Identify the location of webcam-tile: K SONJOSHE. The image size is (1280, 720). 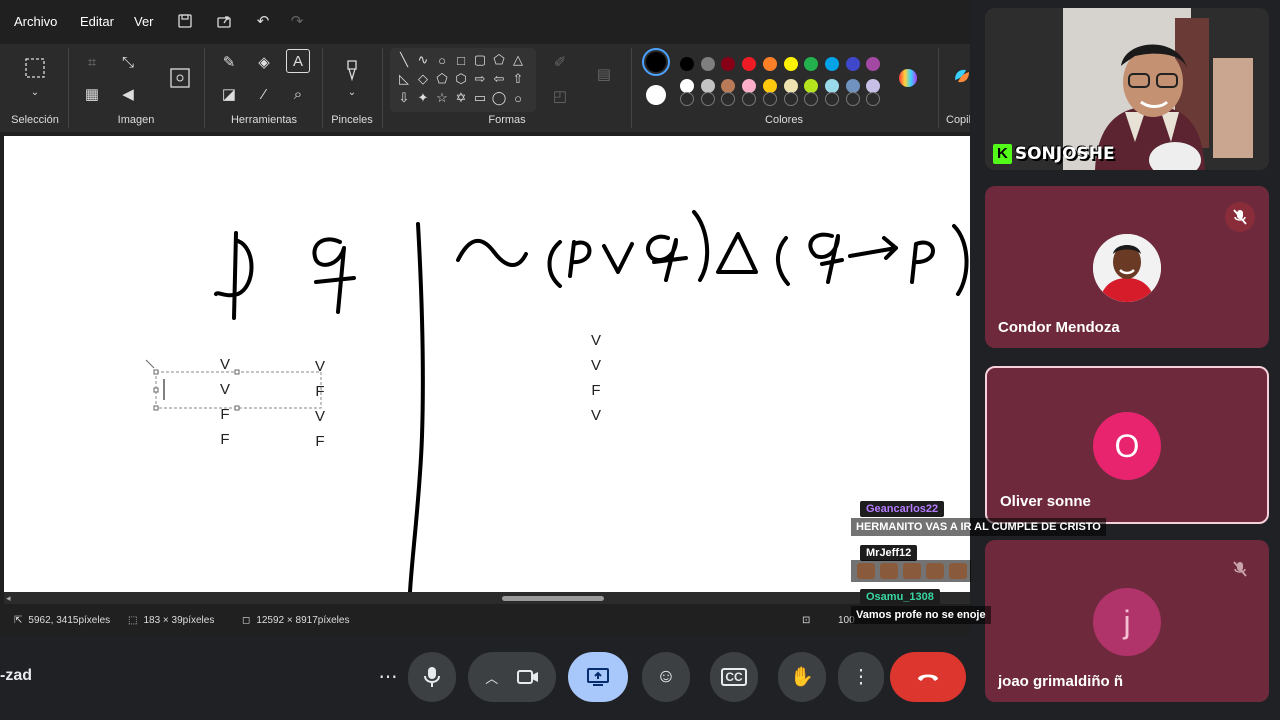
(1127, 89).